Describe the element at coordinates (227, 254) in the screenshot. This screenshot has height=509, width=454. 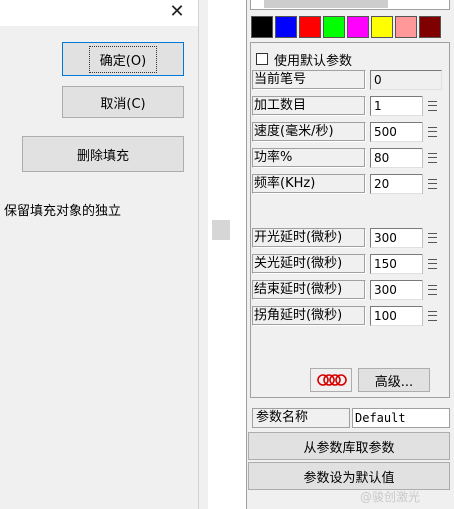
I see `canvas-edge` at that location.